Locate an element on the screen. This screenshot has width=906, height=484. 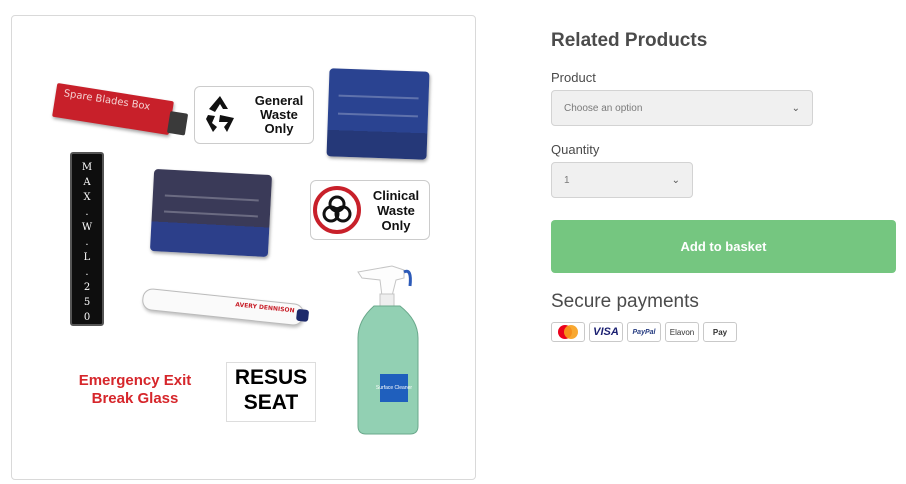
spray-bottle-image: Surface Cleaner is located at coordinates (388, 350).